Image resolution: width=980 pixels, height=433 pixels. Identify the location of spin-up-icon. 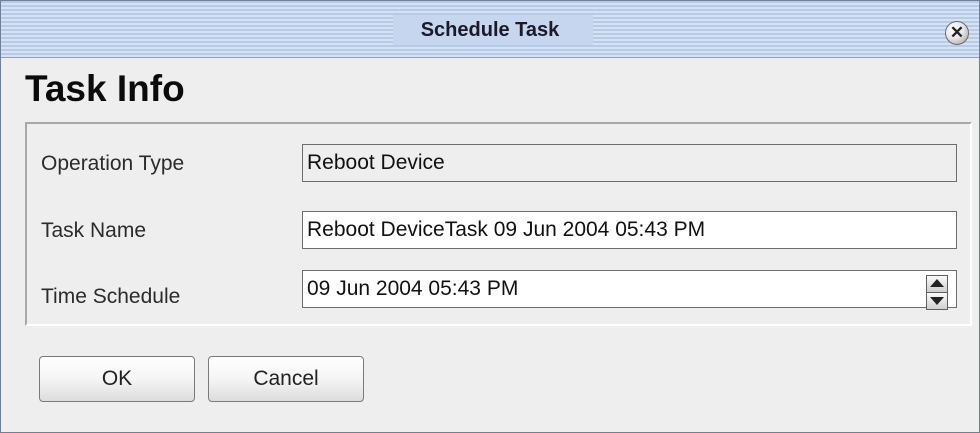
(937, 283).